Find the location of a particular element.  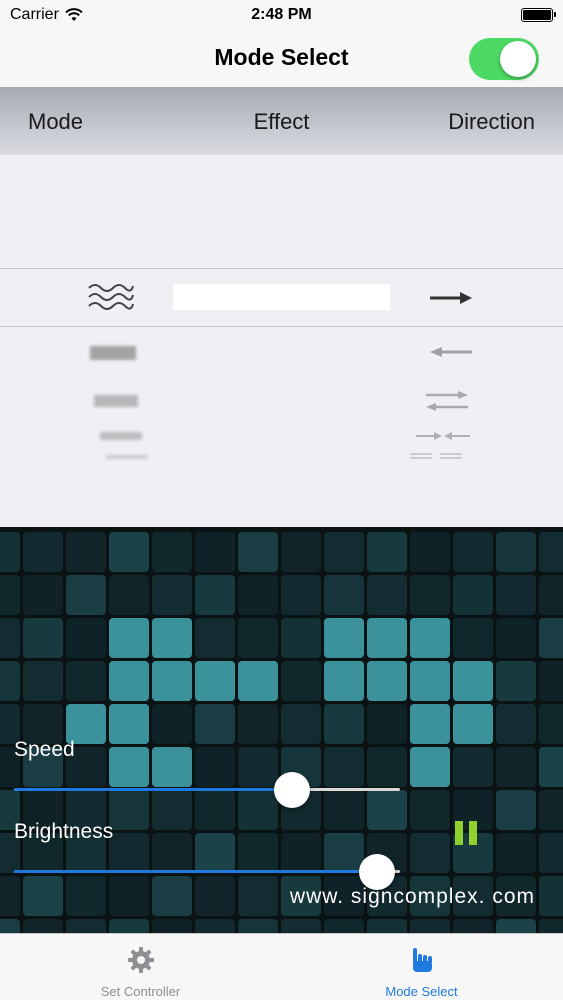

hand-pointer-icon is located at coordinates (422, 960).